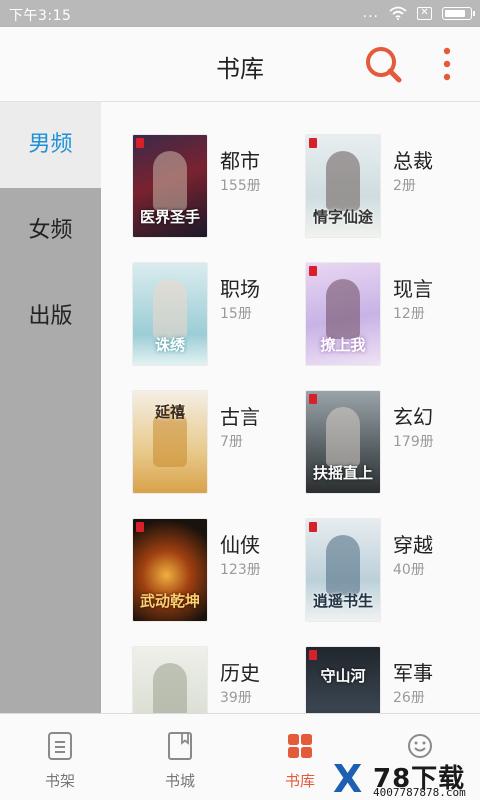 The image size is (480, 800). What do you see at coordinates (240, 570) in the screenshot?
I see `category-count: 123册` at bounding box center [240, 570].